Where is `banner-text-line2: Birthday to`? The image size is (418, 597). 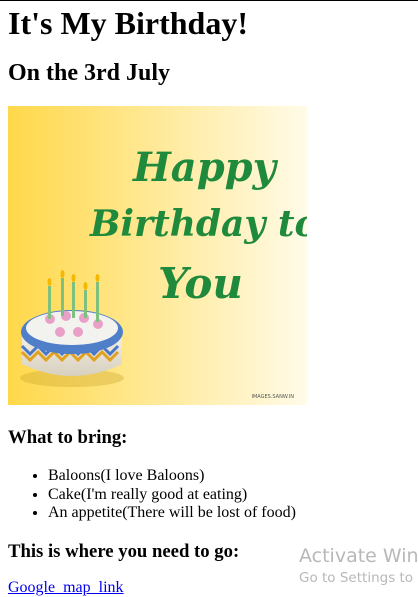
banner-text-line2: Birthday to is located at coordinates (198, 224).